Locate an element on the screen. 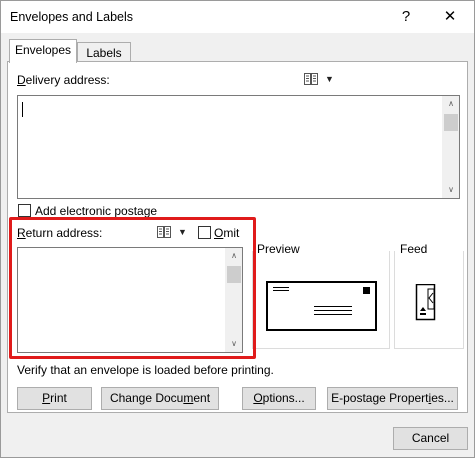  delivery-scrollbar: ∧ ∨ is located at coordinates (450, 147).